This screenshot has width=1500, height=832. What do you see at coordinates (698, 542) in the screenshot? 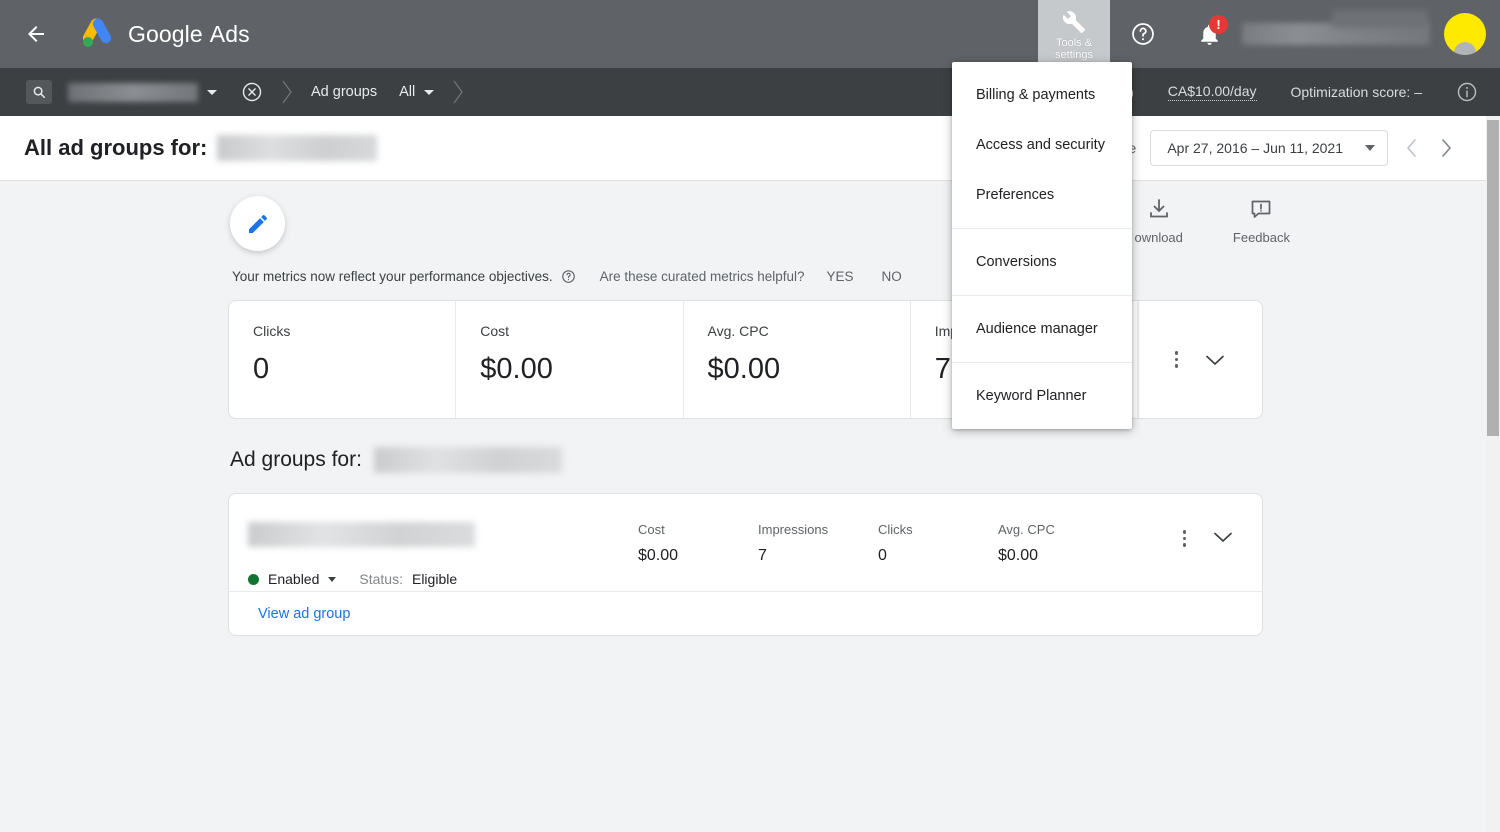
I see `ad-group-metric-cost: Cost $0.00` at bounding box center [698, 542].